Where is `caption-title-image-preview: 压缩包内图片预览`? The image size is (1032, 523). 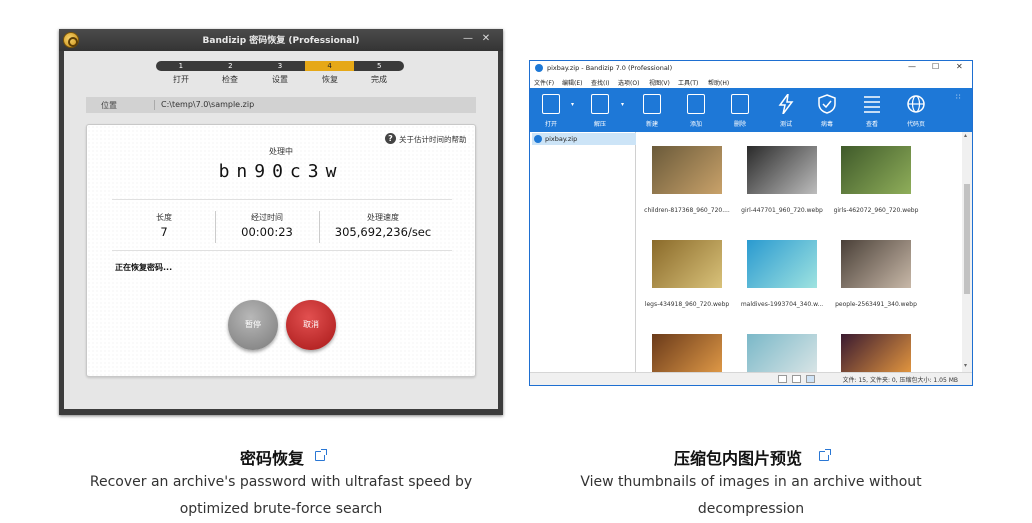
caption-title-image-preview: 压缩包内图片预览 is located at coordinates (738, 457).